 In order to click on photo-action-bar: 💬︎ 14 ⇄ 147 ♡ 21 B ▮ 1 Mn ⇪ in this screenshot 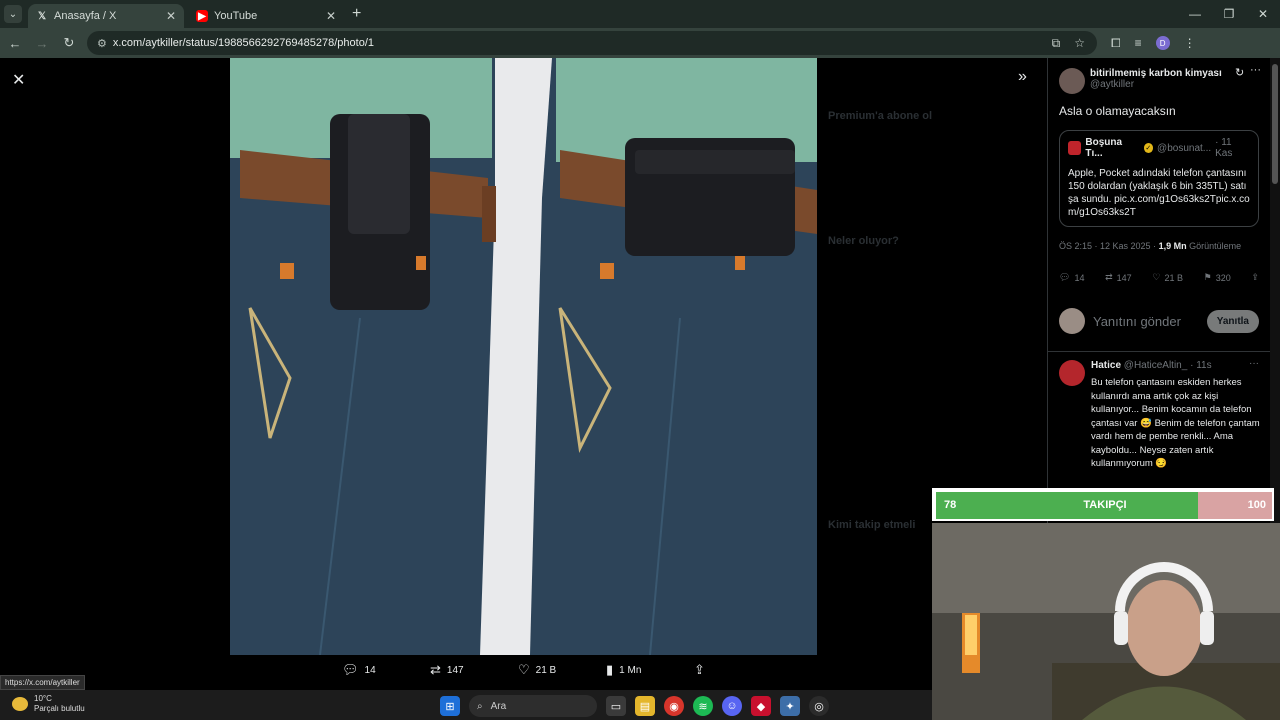, I will do `click(562, 670)`.